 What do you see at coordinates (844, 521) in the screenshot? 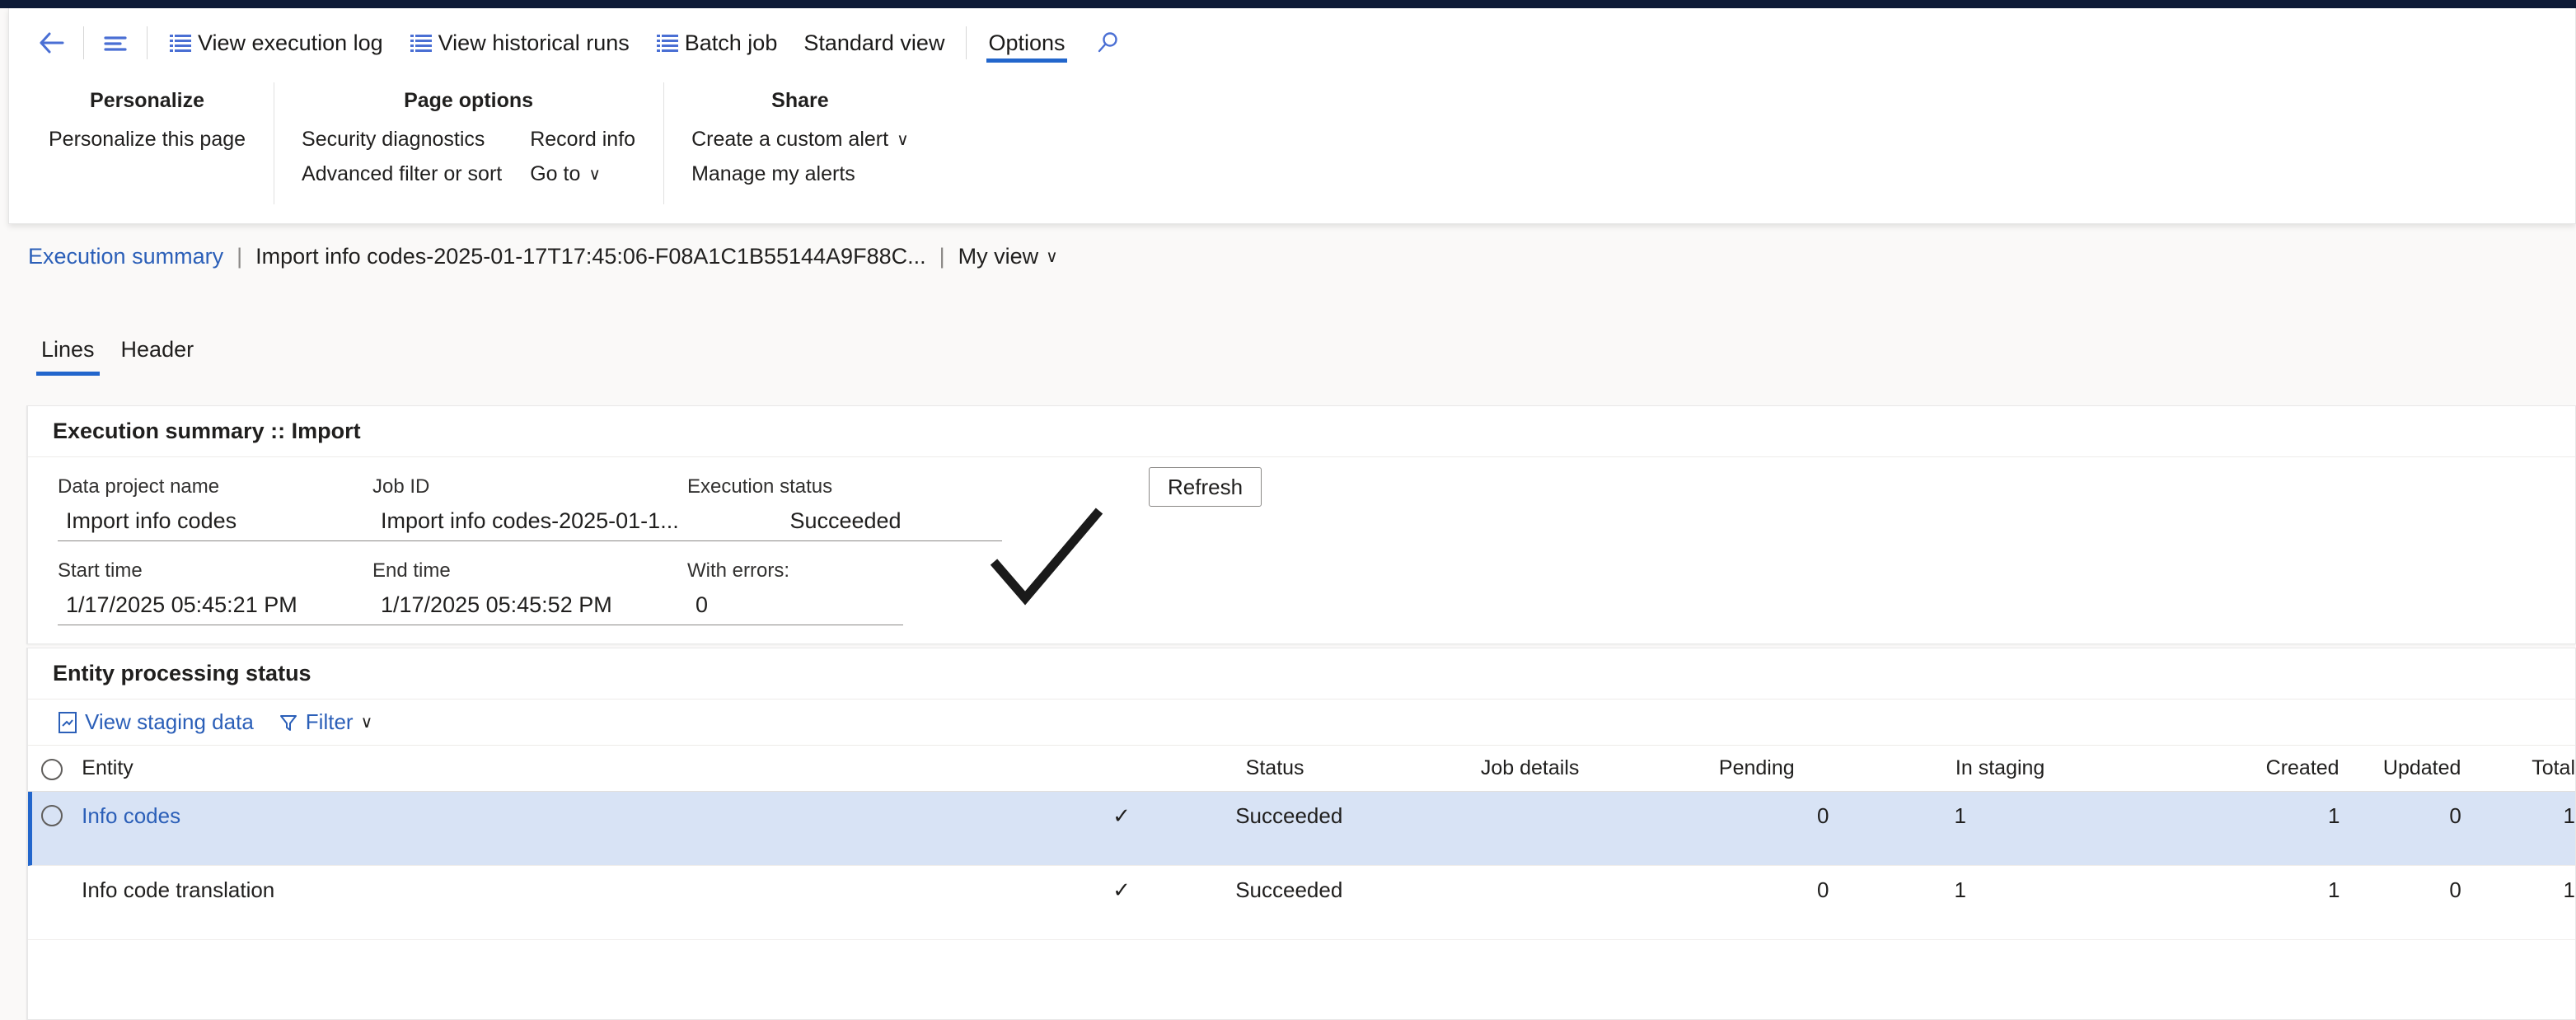
I see `execution-status-value: Succeeded` at bounding box center [844, 521].